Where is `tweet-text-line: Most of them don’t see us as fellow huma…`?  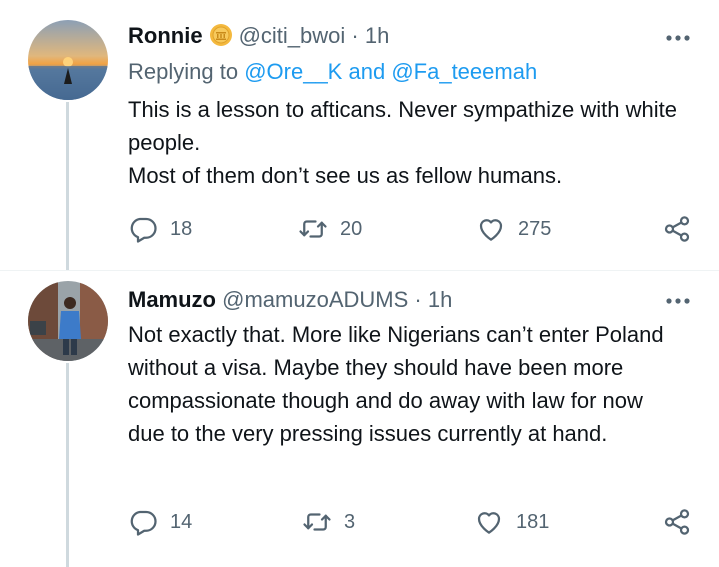 tweet-text-line: Most of them don’t see us as fellow huma… is located at coordinates (345, 175).